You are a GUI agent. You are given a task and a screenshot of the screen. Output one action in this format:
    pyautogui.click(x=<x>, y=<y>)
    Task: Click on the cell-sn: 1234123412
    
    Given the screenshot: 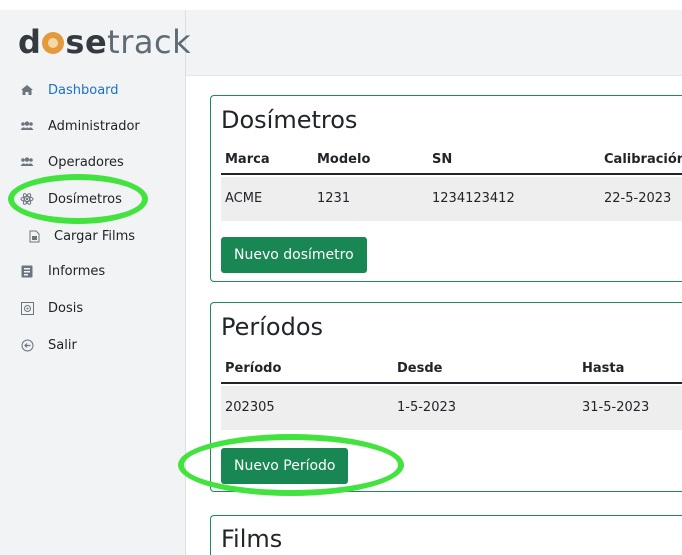 What is the action you would take?
    pyautogui.click(x=473, y=198)
    